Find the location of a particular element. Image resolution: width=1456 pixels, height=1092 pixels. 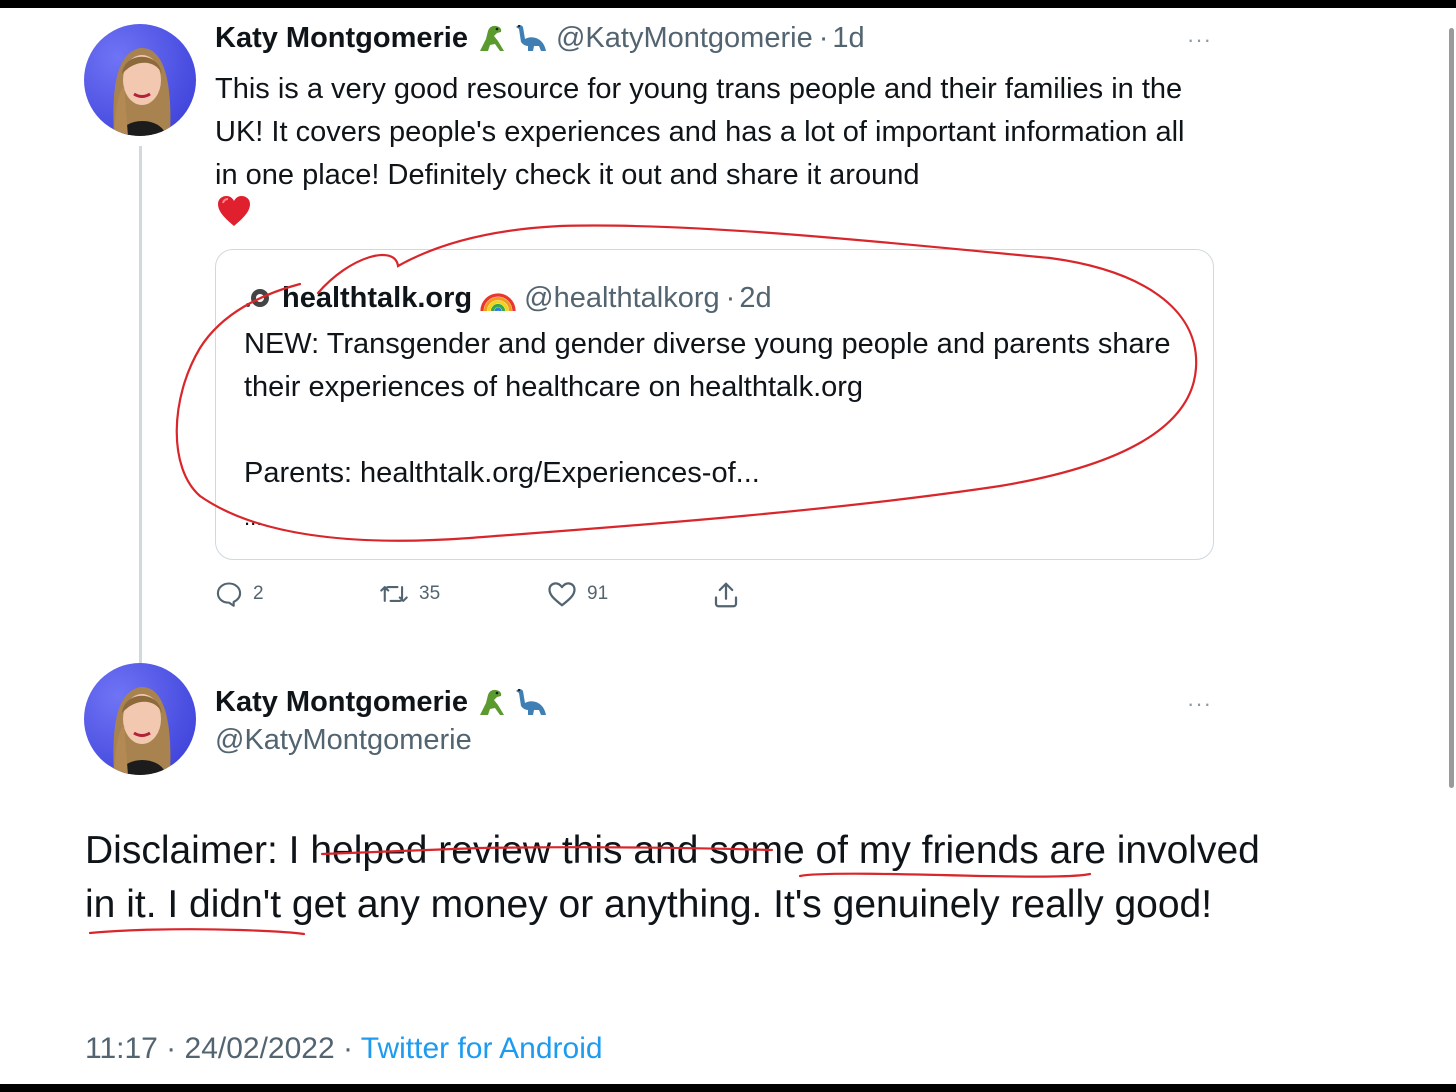

reply-button: 2 is located at coordinates (239, 594).